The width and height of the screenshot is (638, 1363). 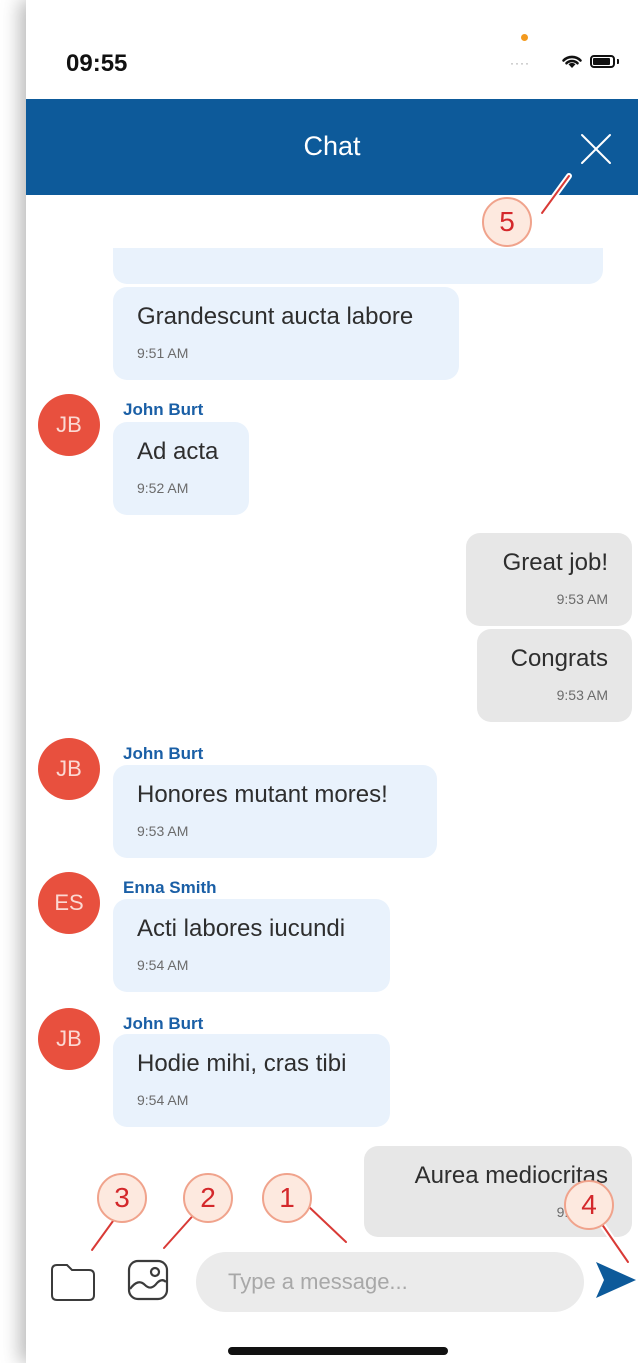 What do you see at coordinates (275, 316) in the screenshot?
I see `message-text: Grandescunt aucta labore` at bounding box center [275, 316].